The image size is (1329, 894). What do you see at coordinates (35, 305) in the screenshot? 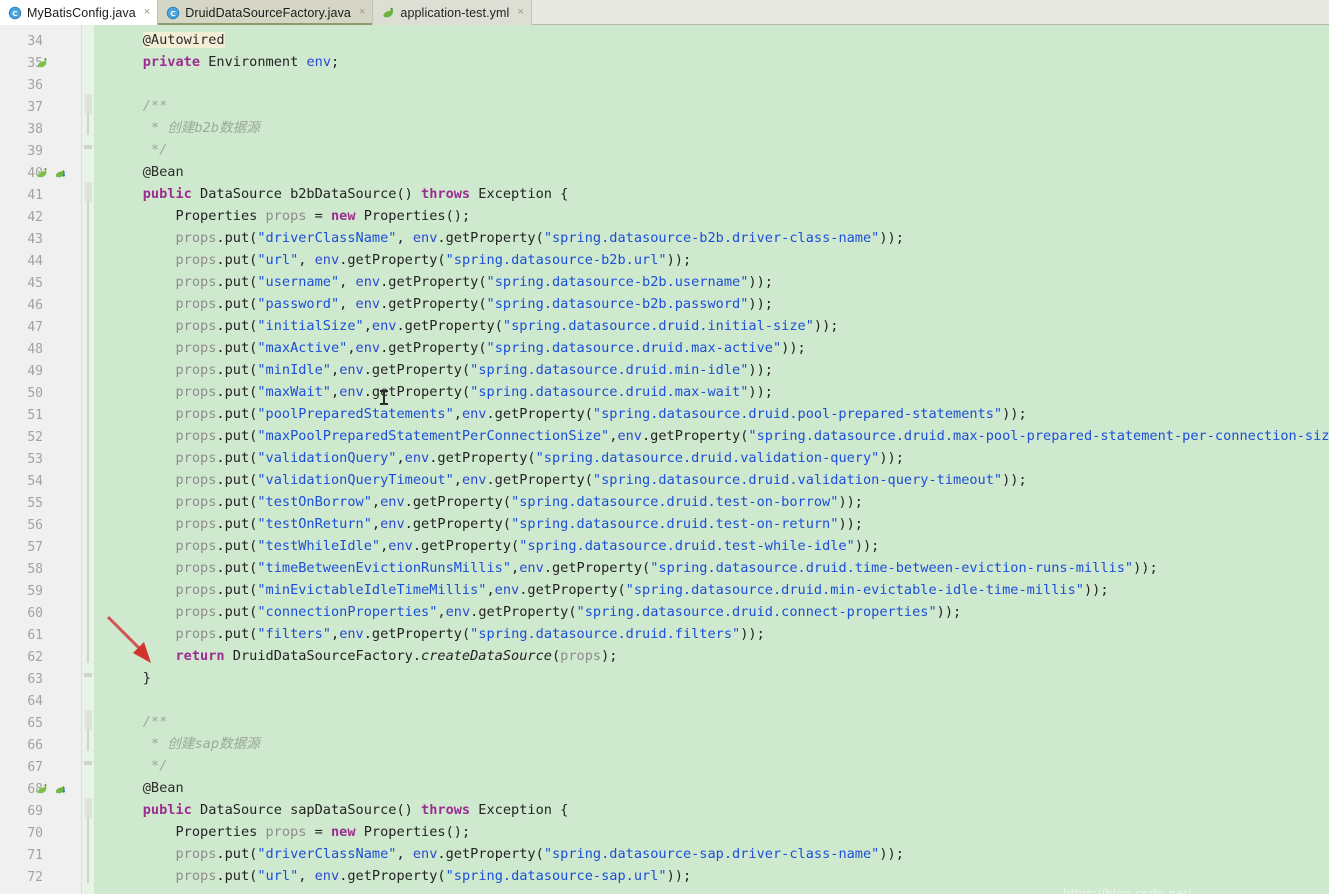
I see `line-number: 46` at bounding box center [35, 305].